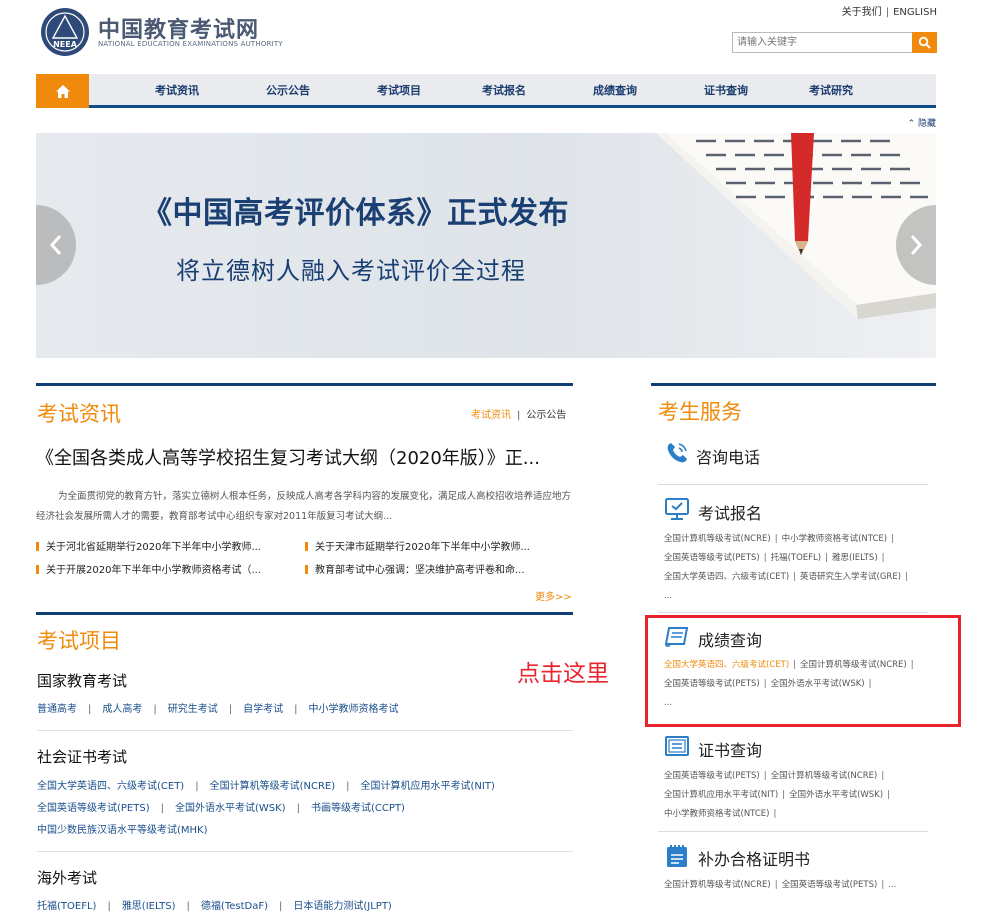 This screenshot has width=985, height=915. Describe the element at coordinates (926, 124) in the screenshot. I see `hide-label: 隐藏` at that location.